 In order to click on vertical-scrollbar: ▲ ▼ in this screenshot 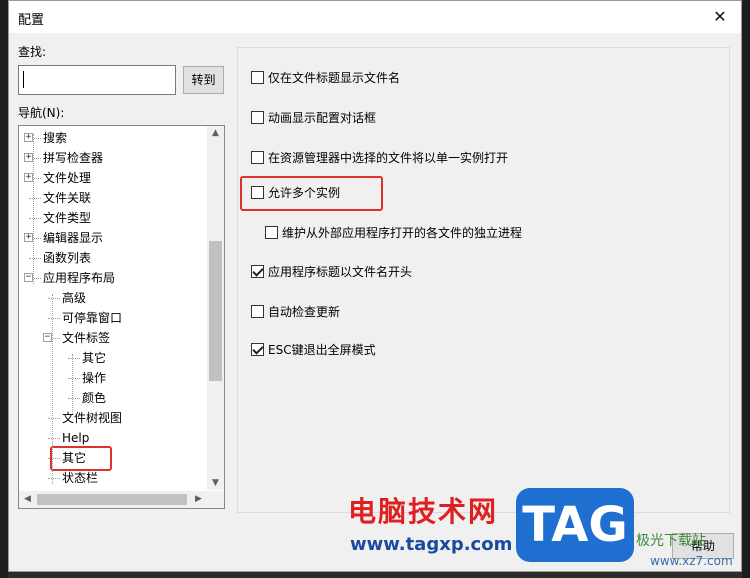, I will do `click(215, 308)`.